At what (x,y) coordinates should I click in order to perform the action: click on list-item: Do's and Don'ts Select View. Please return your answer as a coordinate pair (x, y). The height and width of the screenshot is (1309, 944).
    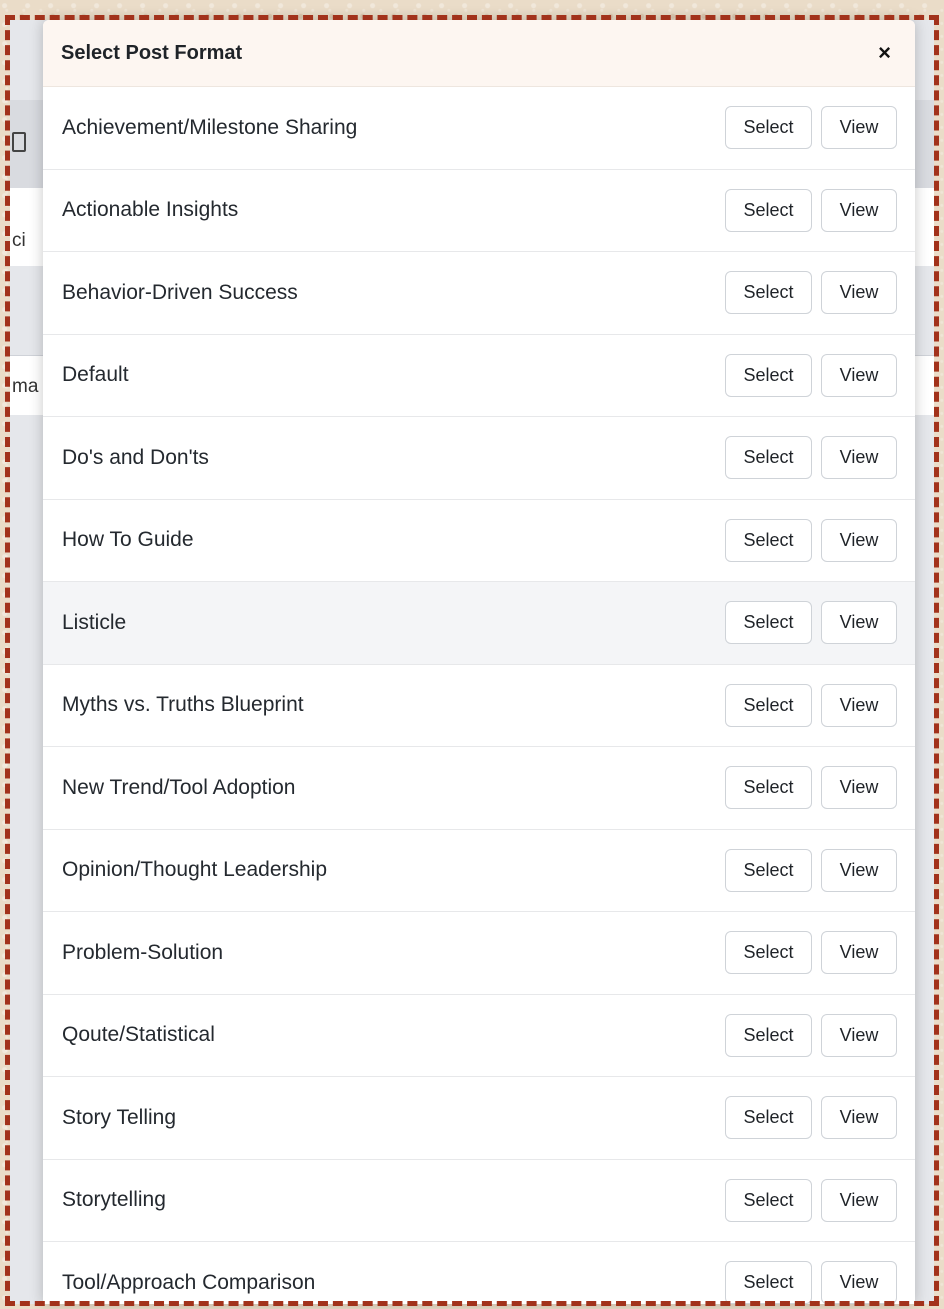
    Looking at the image, I should click on (479, 458).